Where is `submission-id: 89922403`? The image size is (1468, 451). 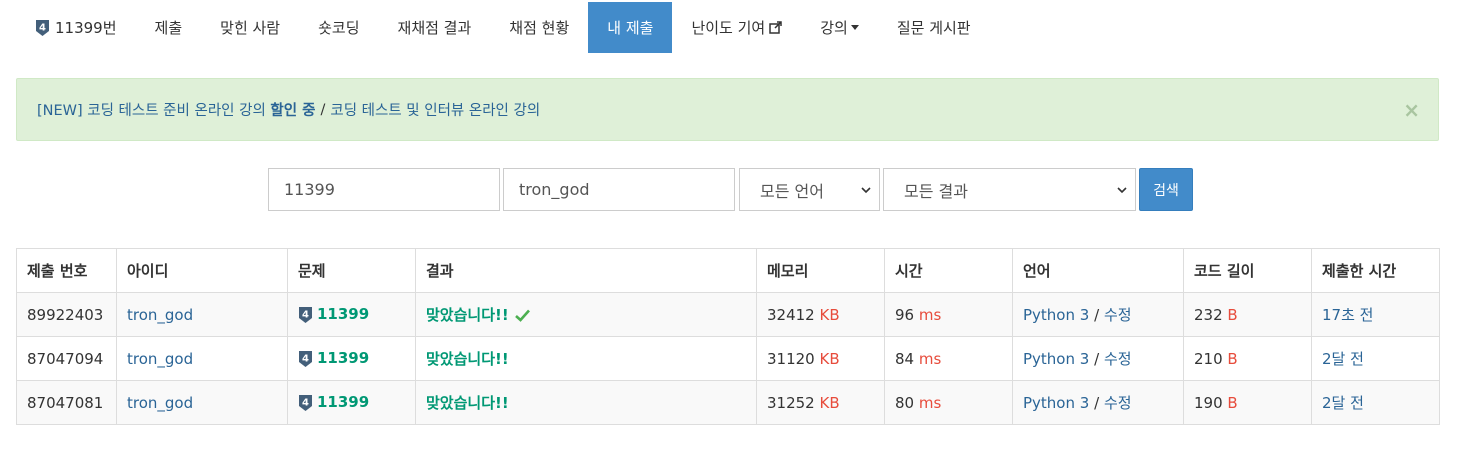
submission-id: 89922403 is located at coordinates (66, 314).